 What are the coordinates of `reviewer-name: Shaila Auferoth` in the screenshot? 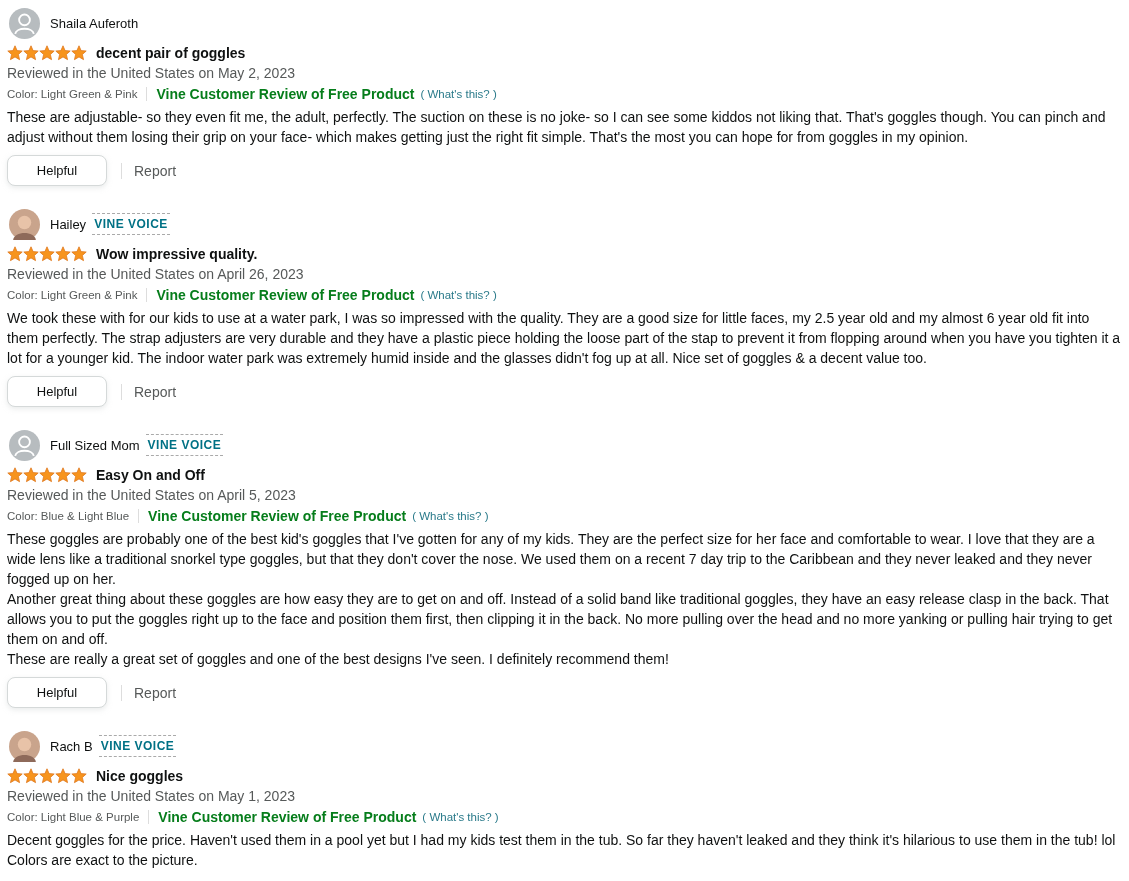 It's located at (94, 23).